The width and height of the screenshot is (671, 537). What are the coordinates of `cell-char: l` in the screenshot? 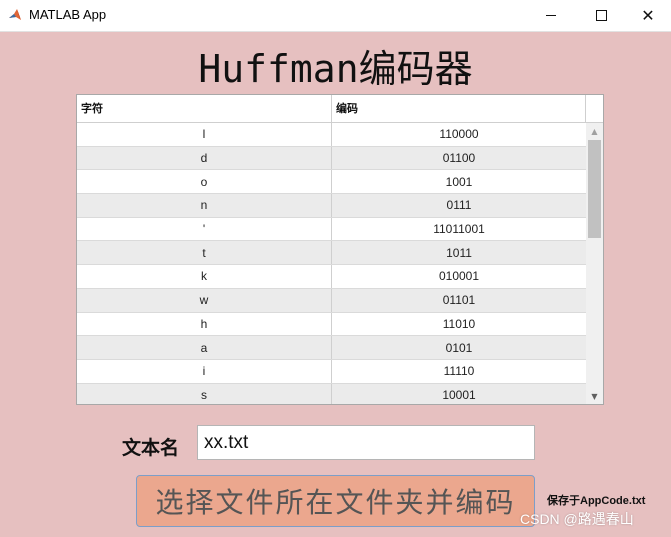 It's located at (204, 134).